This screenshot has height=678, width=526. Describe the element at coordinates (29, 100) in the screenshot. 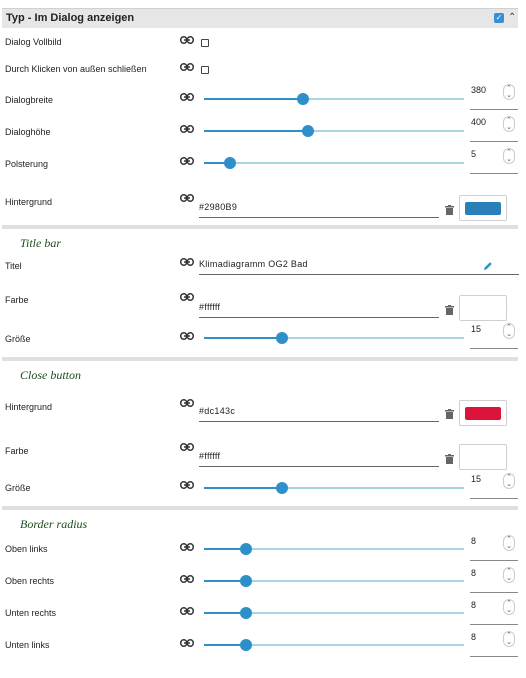

I see `field-label: Dialogbreite` at that location.